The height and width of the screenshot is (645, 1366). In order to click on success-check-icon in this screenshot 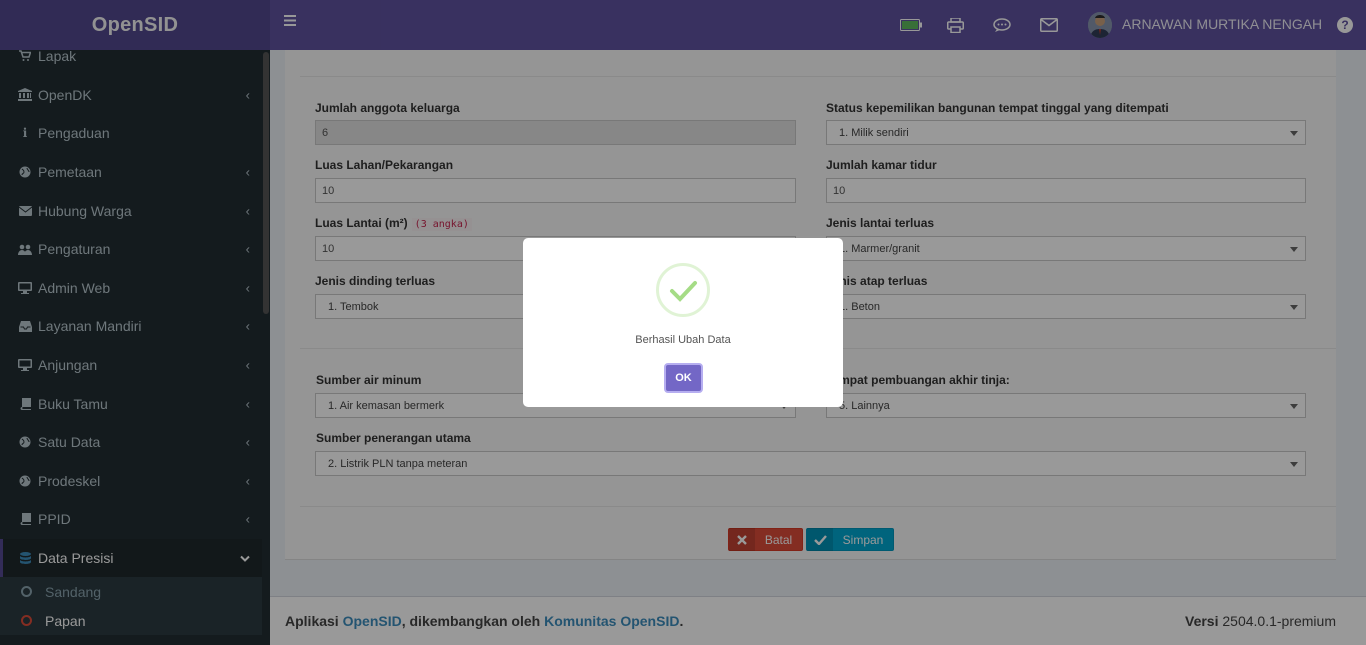, I will do `click(683, 290)`.